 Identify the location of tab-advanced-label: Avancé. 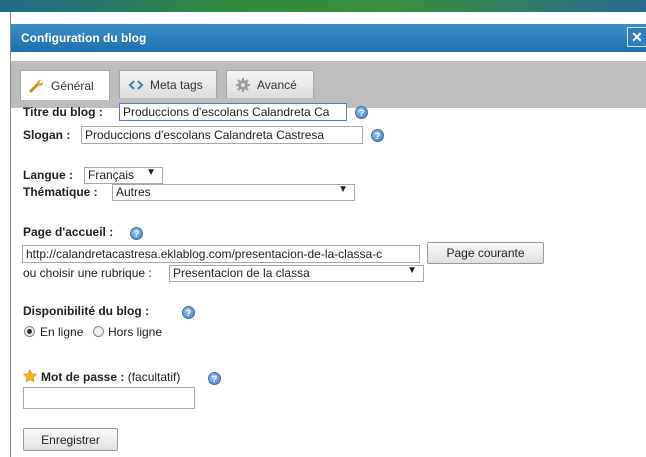
(277, 84).